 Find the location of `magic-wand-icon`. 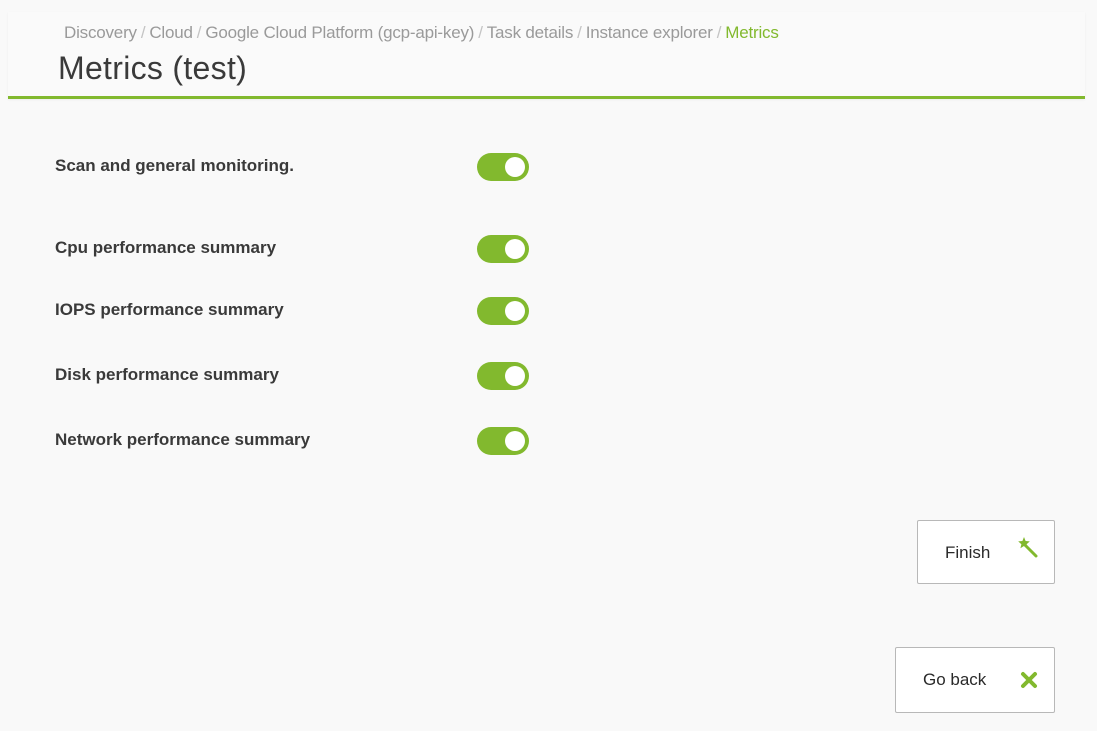

magic-wand-icon is located at coordinates (1028, 547).